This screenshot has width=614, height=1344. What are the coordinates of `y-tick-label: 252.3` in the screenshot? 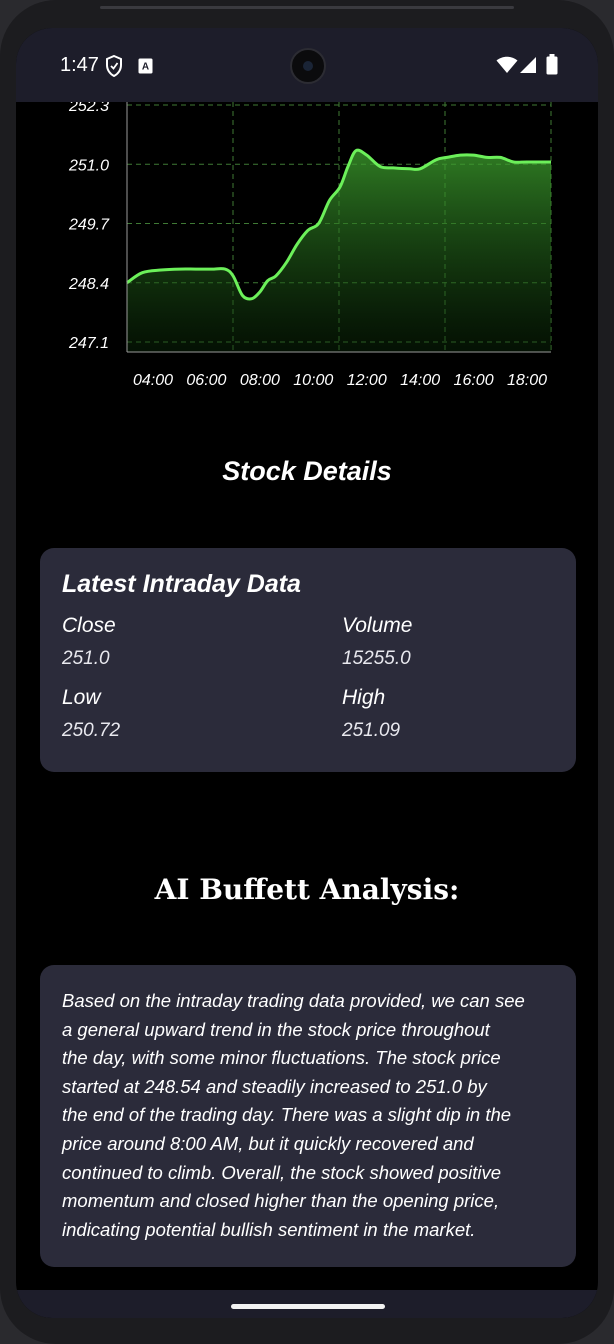 It's located at (88, 108).